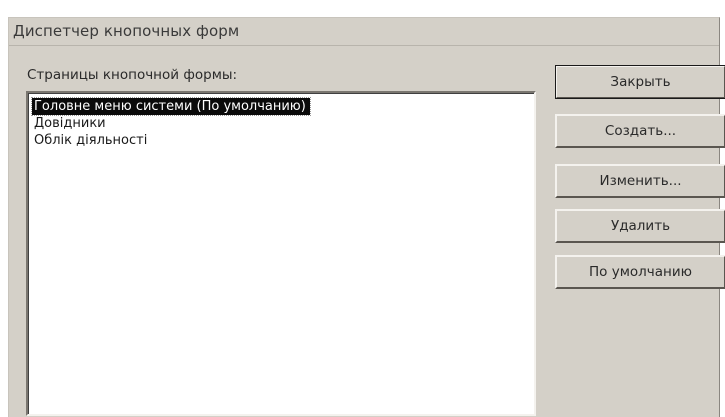  What do you see at coordinates (640, 82) in the screenshot?
I see `close-button: Закрыть` at bounding box center [640, 82].